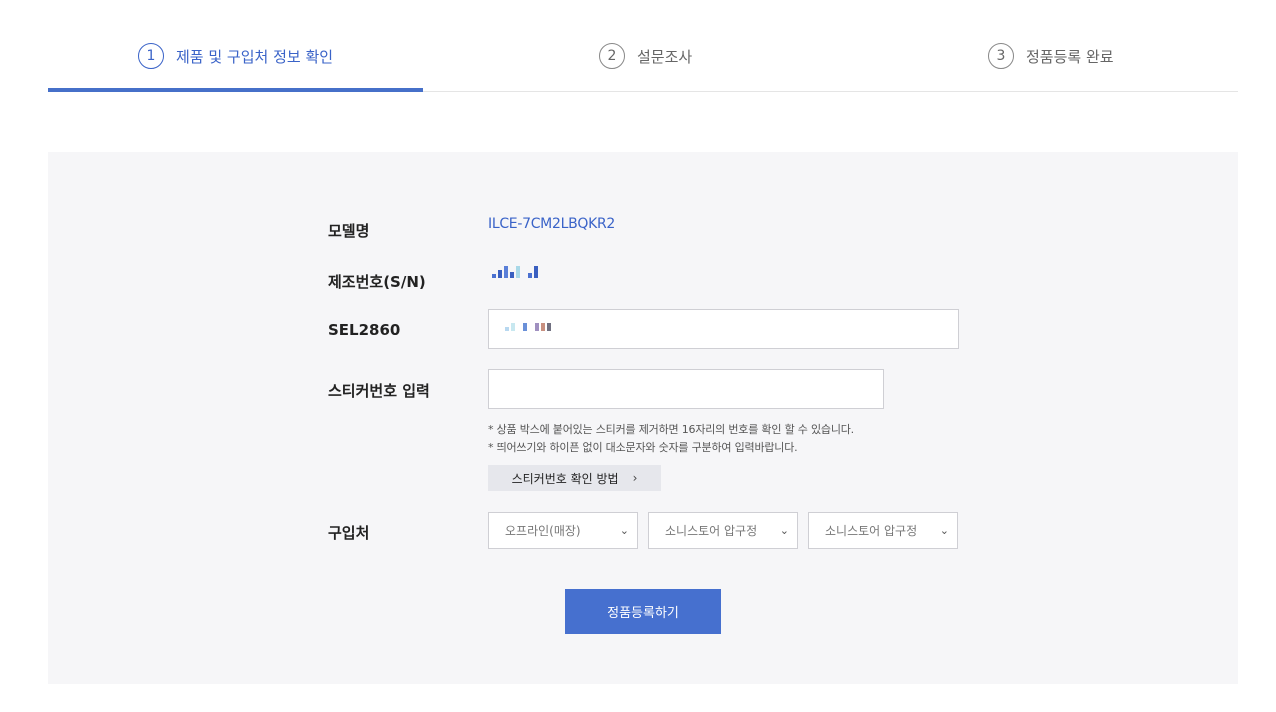 This screenshot has height=712, width=1276. What do you see at coordinates (235, 90) in the screenshot?
I see `active-step-indicator` at bounding box center [235, 90].